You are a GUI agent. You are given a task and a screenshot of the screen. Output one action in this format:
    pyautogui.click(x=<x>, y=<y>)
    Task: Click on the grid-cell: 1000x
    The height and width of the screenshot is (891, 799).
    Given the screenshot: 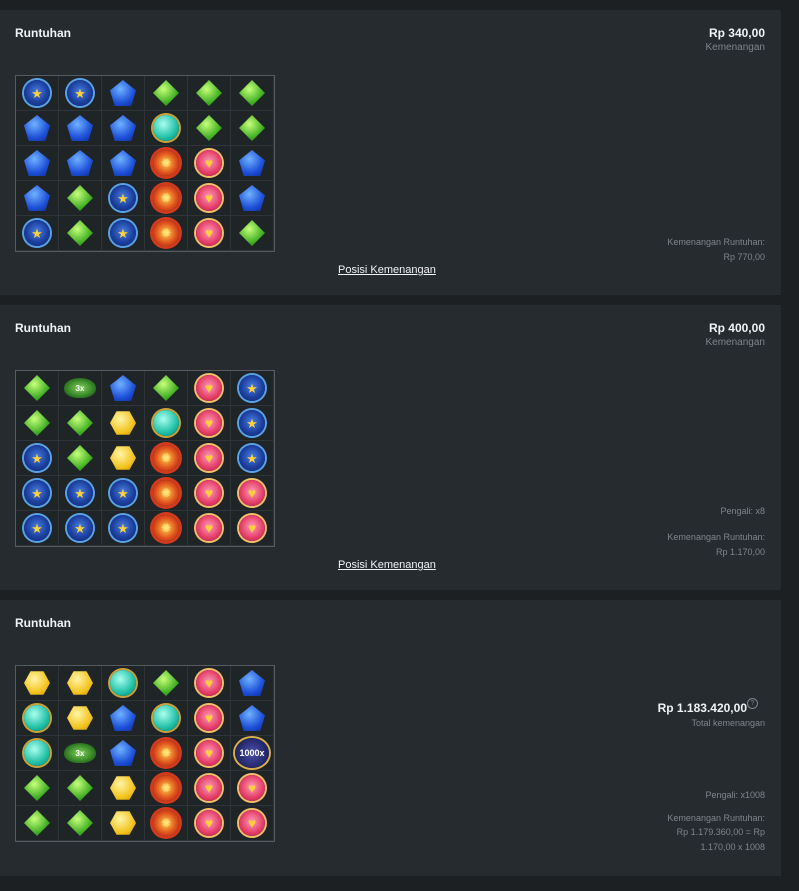 What is the action you would take?
    pyautogui.click(x=252, y=753)
    